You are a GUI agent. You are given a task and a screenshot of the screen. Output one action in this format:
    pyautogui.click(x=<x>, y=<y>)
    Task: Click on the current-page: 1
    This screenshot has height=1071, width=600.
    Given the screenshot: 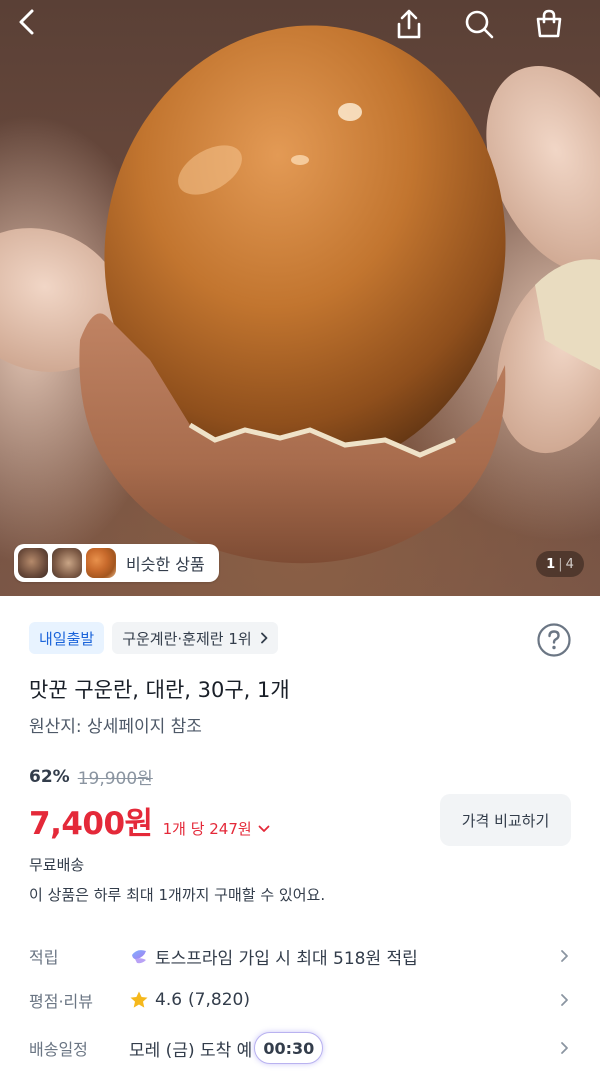 What is the action you would take?
    pyautogui.click(x=551, y=564)
    